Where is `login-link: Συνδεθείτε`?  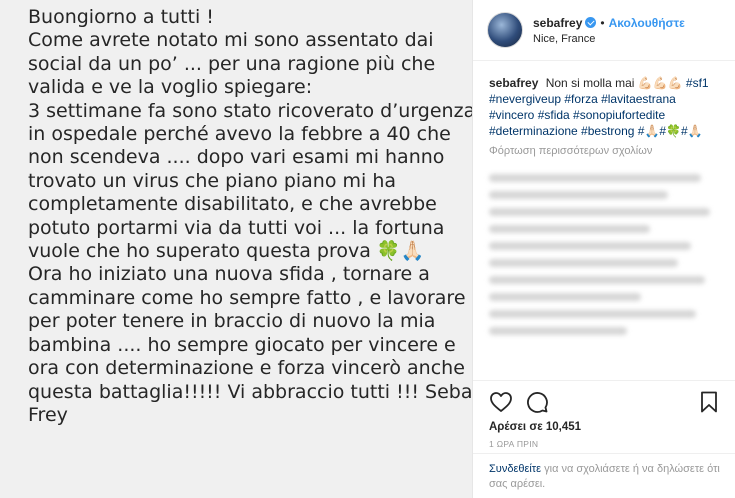 login-link: Συνδεθείτε is located at coordinates (515, 469).